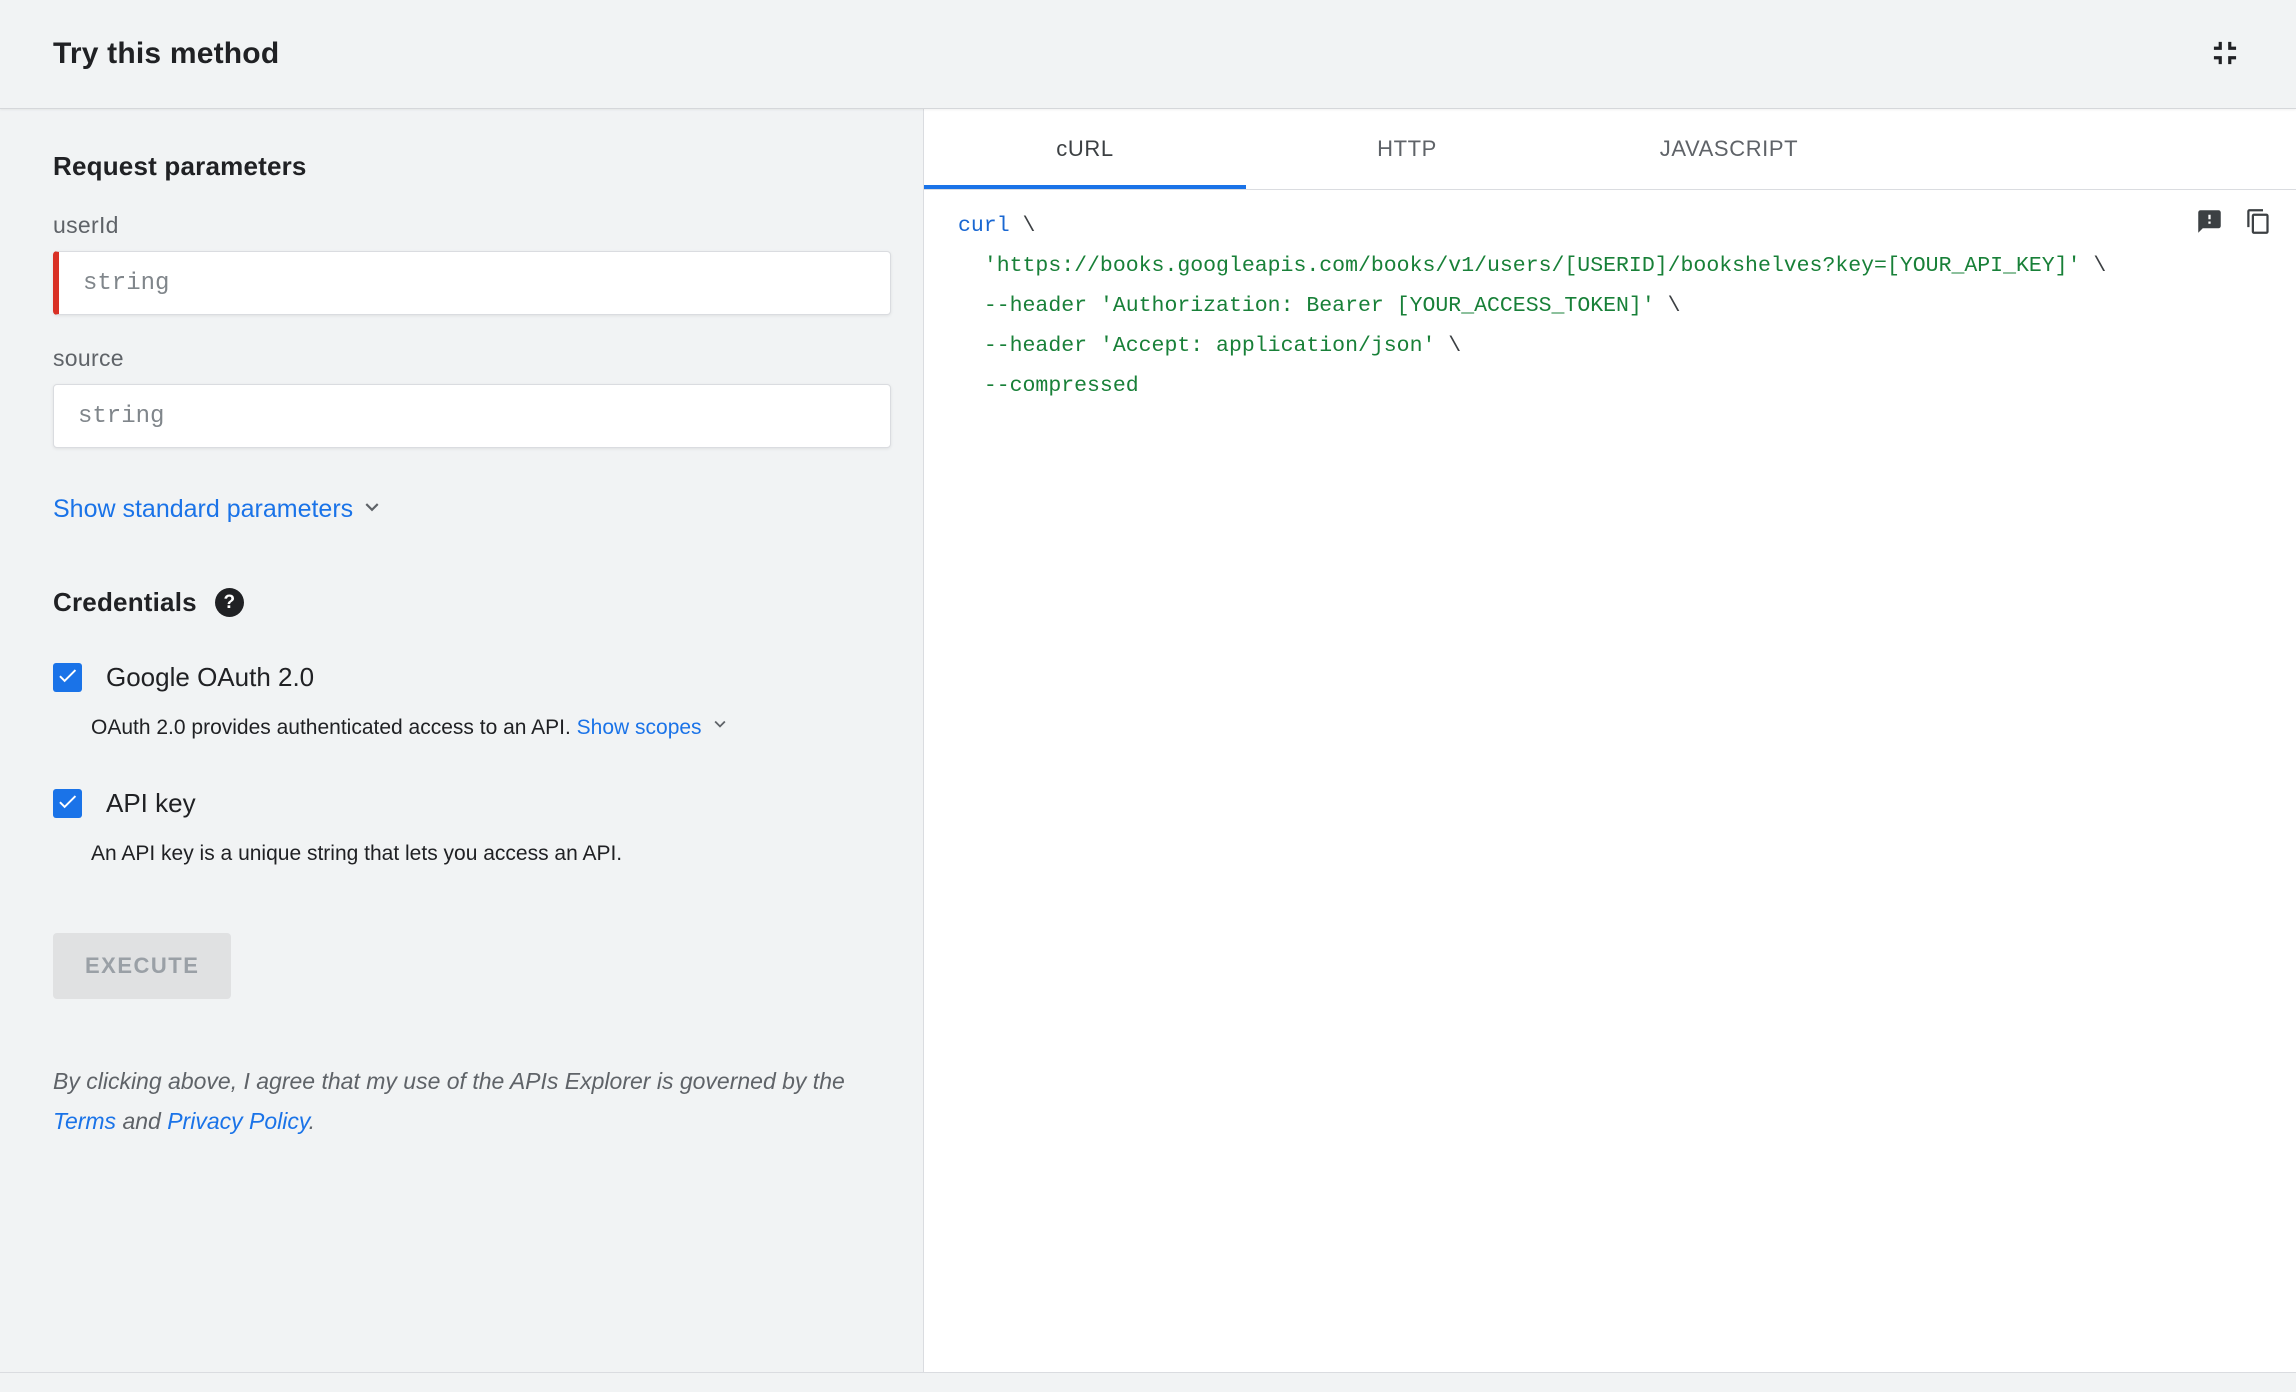 Image resolution: width=2296 pixels, height=1392 pixels. What do you see at coordinates (88, 358) in the screenshot?
I see `field-source-label: source` at bounding box center [88, 358].